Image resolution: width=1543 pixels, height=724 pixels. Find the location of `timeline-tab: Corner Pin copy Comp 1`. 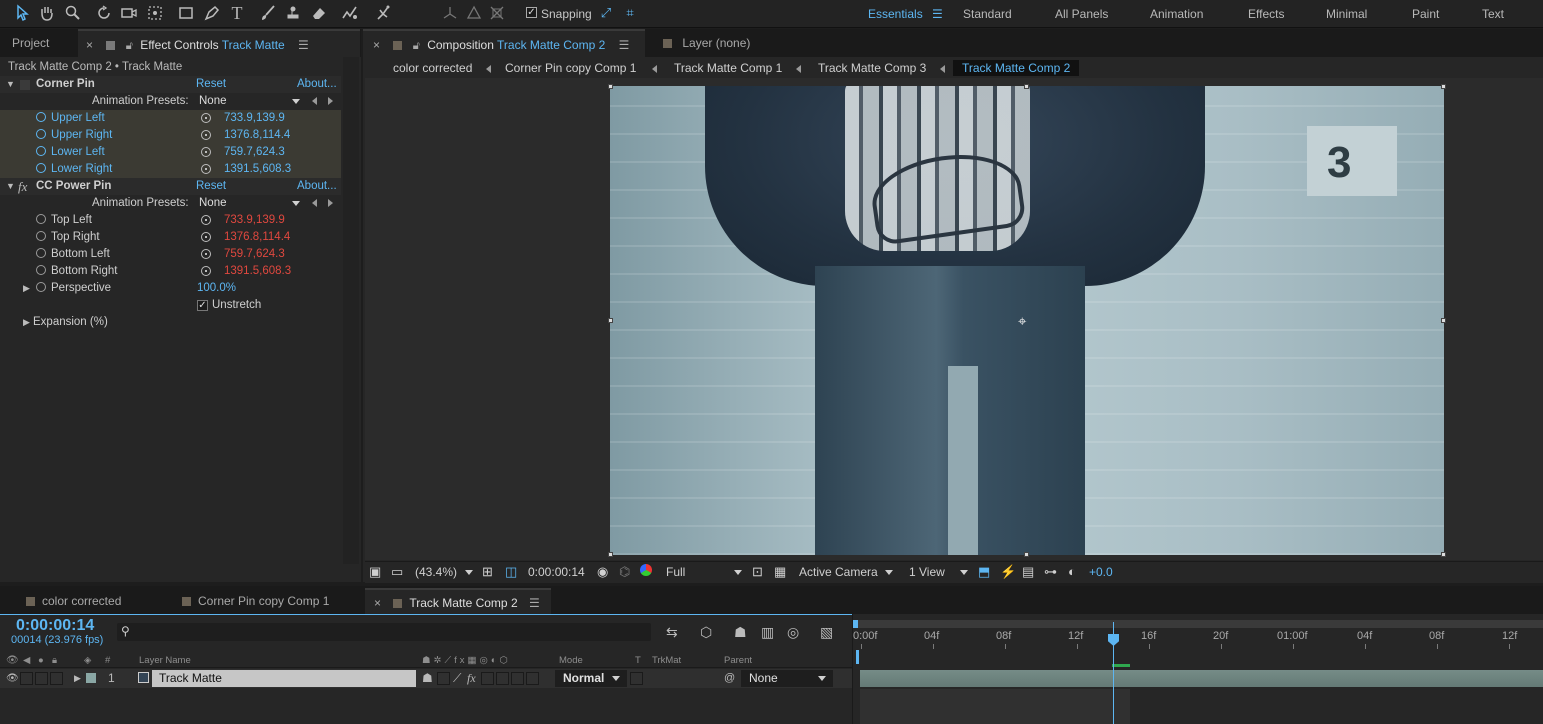

timeline-tab: Corner Pin copy Comp 1 is located at coordinates (255, 601).